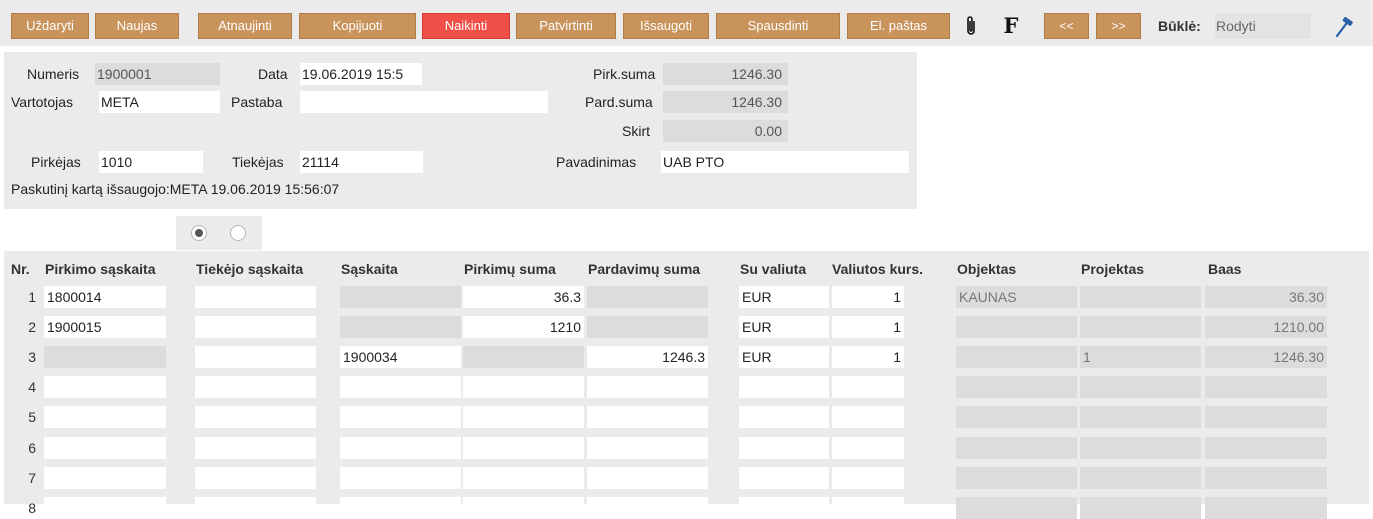  I want to click on cell-objektas, so click(1016, 387).